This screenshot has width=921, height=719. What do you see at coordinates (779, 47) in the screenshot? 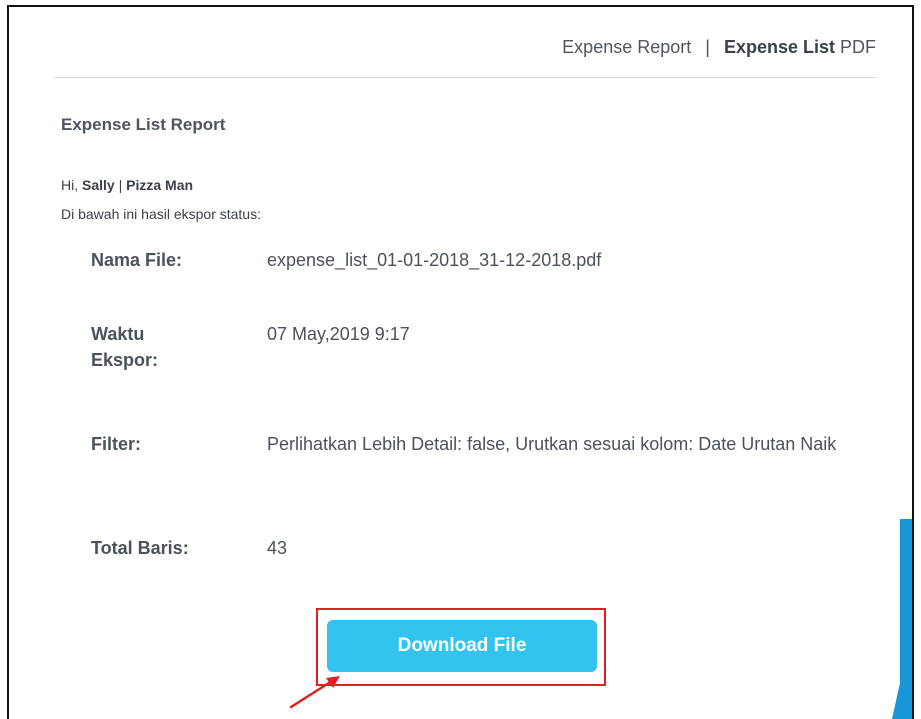
I see `expense-list-link-bold: Expense List` at bounding box center [779, 47].